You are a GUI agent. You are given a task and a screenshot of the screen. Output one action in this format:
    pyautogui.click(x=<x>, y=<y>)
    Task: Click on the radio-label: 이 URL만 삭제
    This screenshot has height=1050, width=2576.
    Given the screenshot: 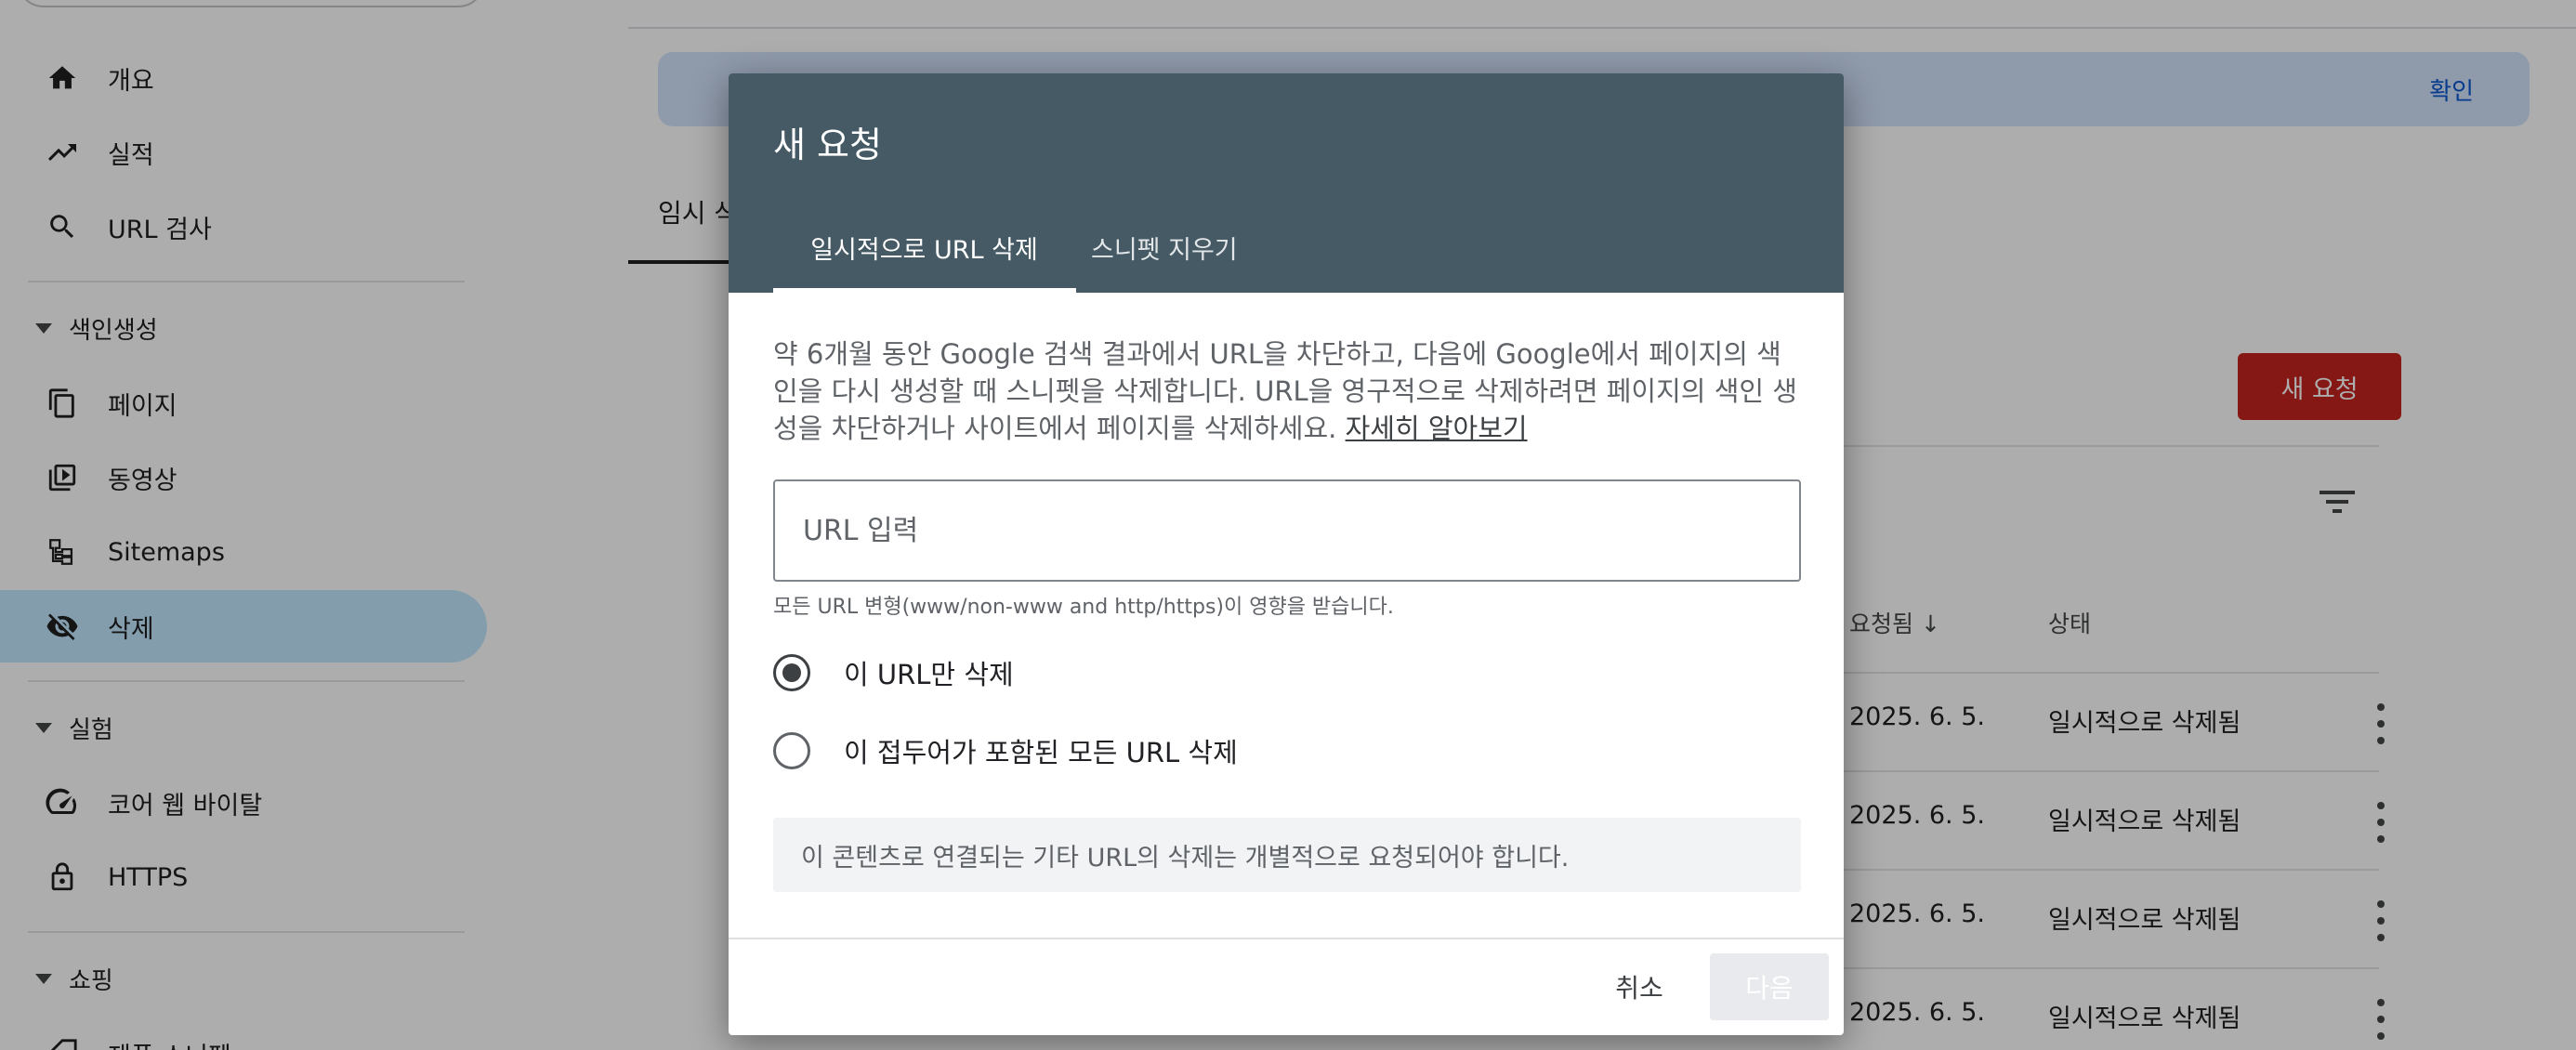 What is the action you would take?
    pyautogui.click(x=929, y=674)
    